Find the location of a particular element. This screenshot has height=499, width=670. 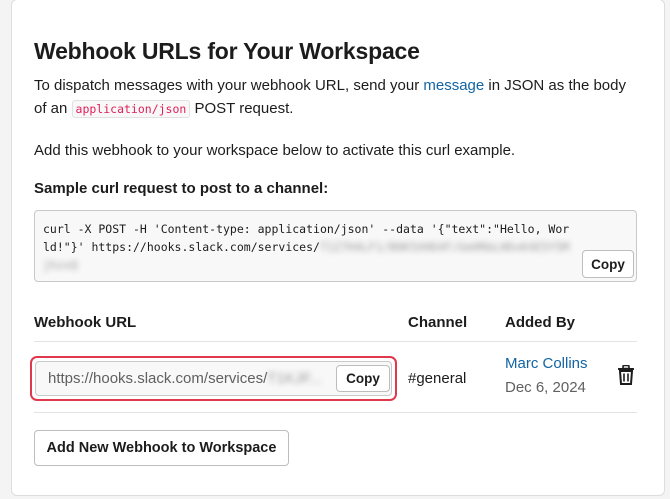

table-header-divider is located at coordinates (335, 341).